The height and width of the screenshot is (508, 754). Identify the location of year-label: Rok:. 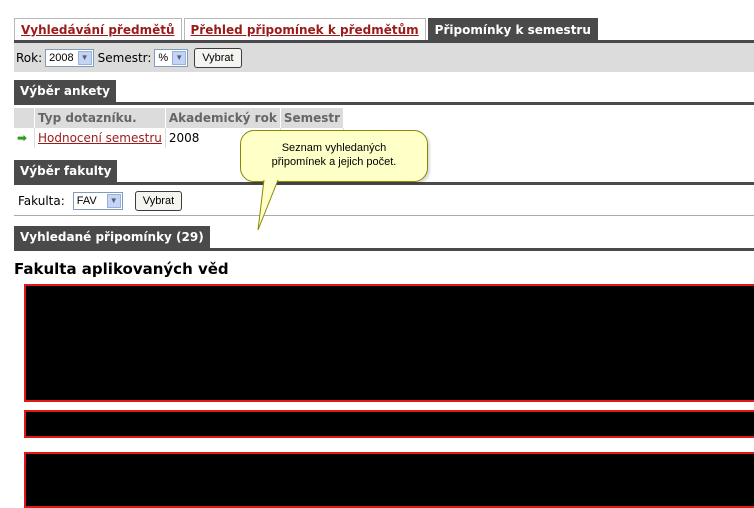
(29, 57).